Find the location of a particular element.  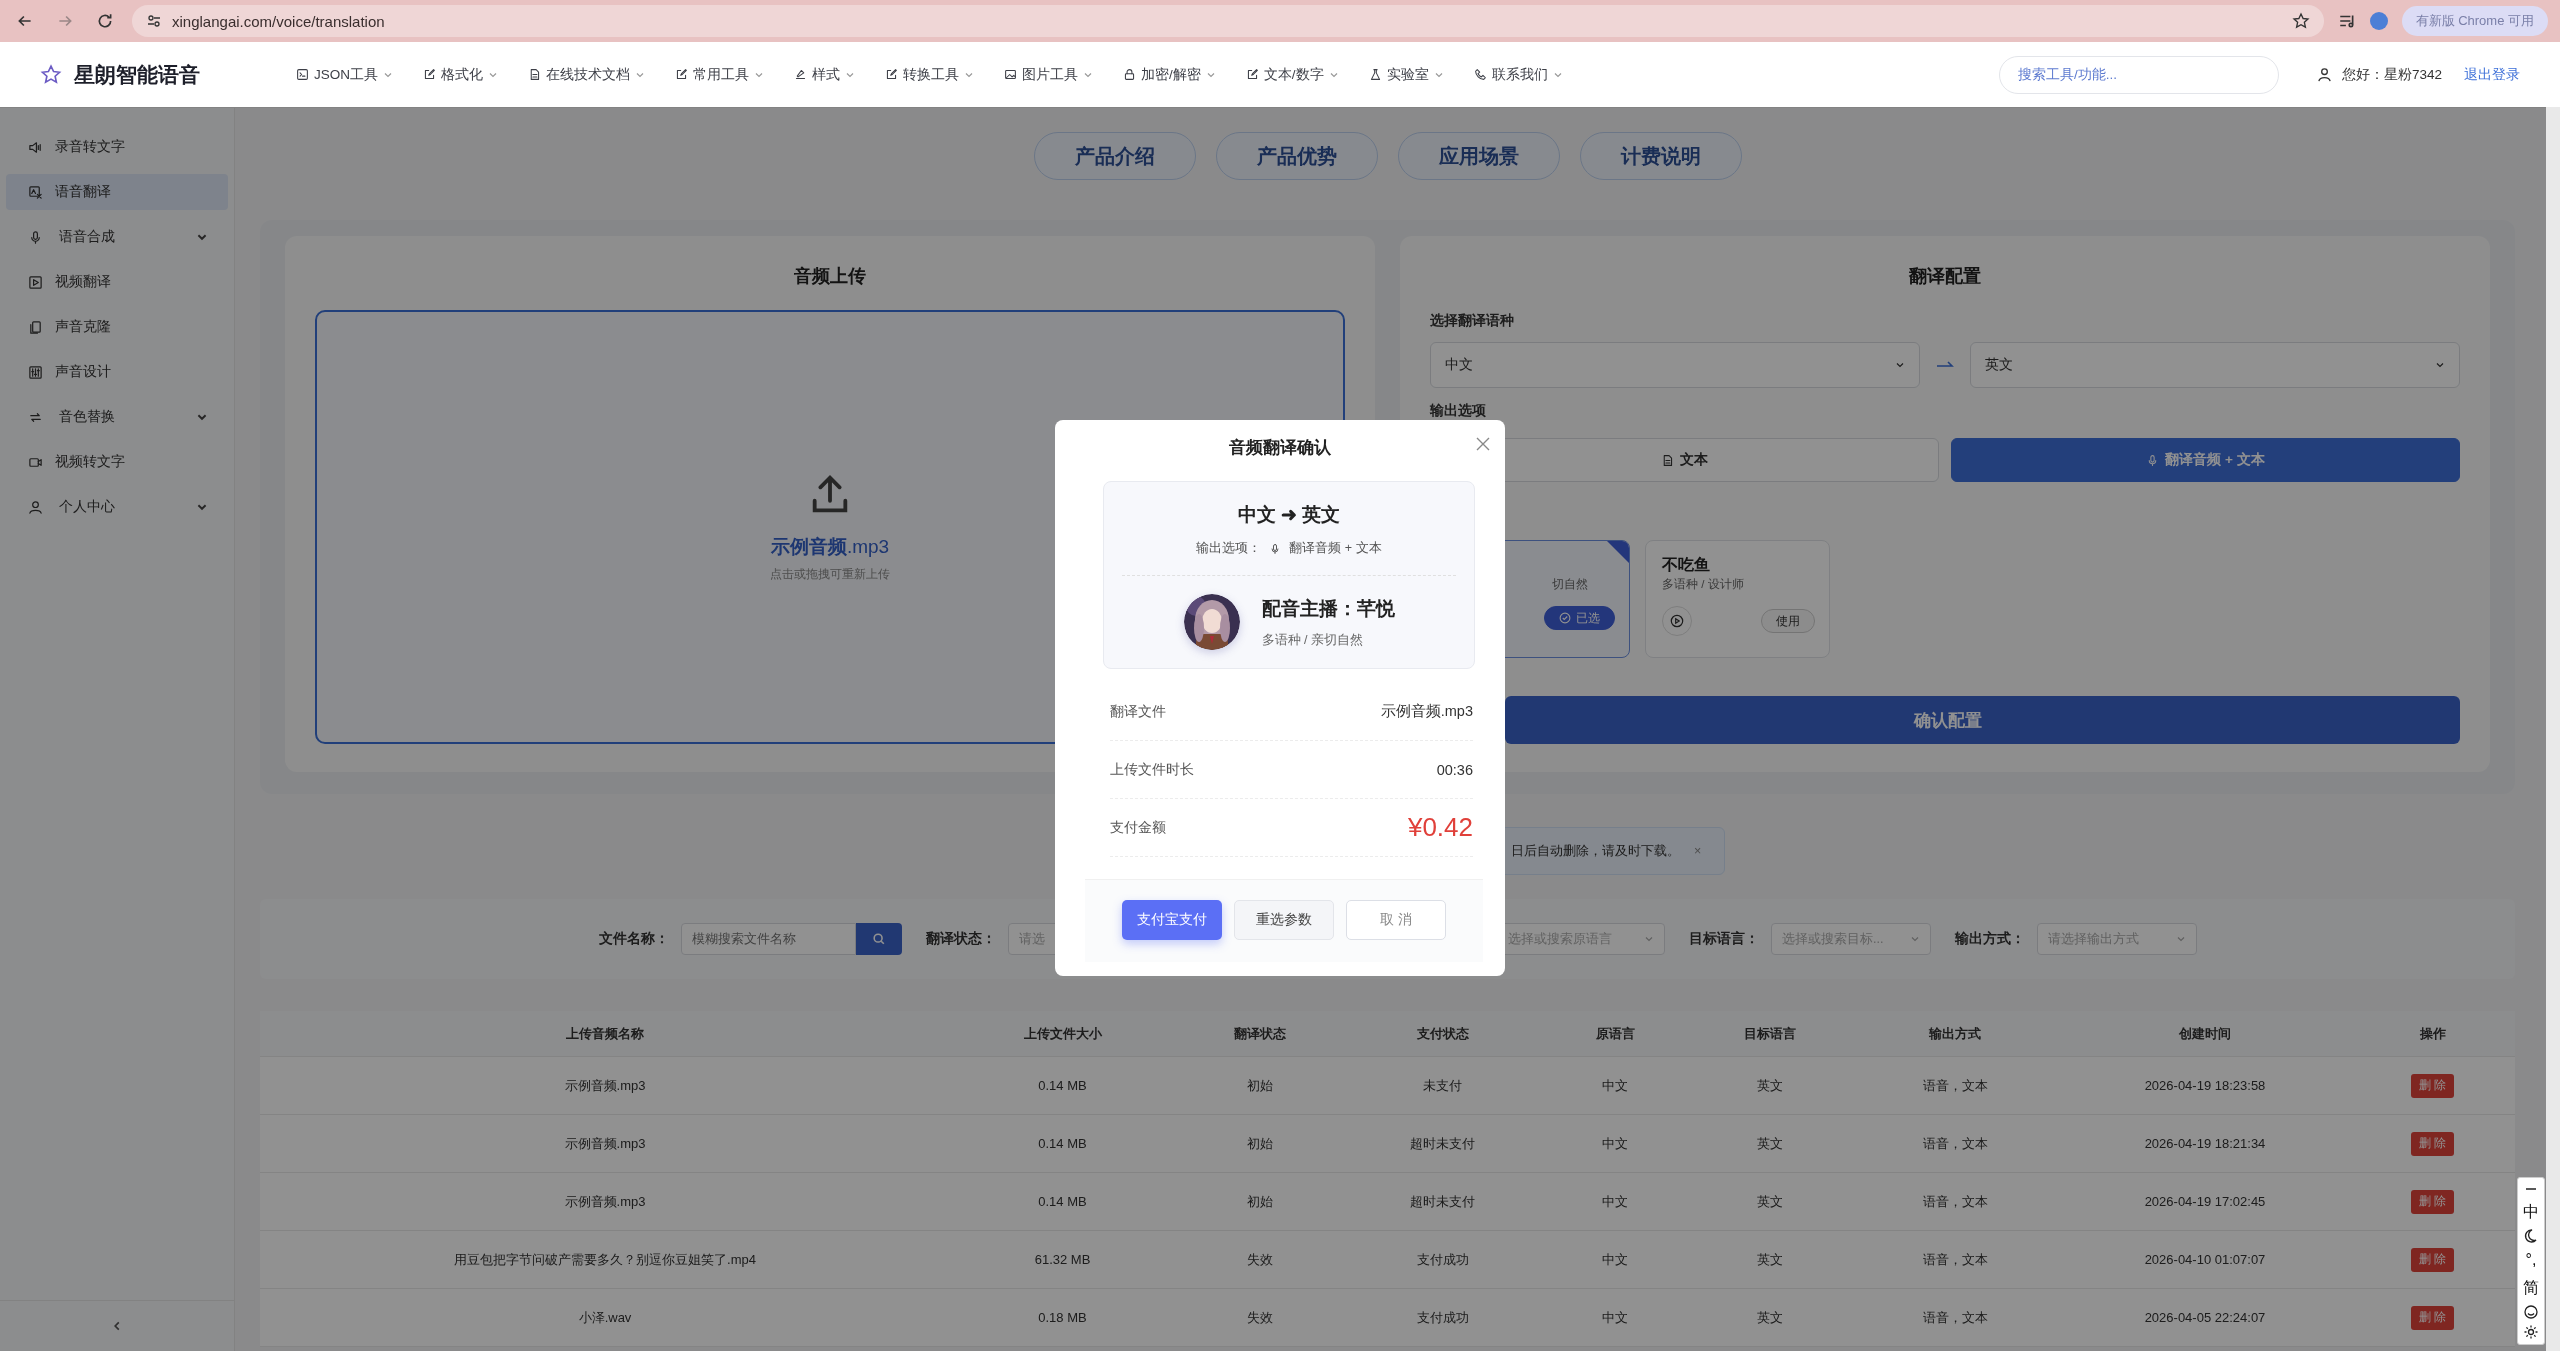

voice-description: 多语种 / 设计师 is located at coordinates (1703, 584).